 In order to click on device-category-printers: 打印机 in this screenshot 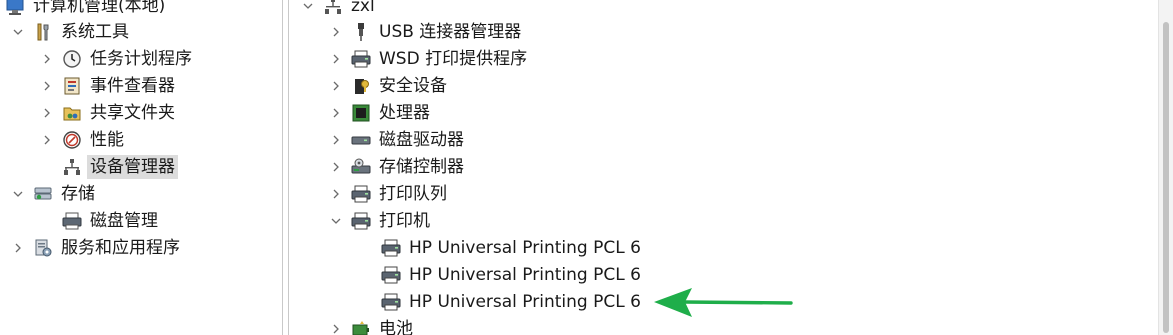, I will do `click(380, 221)`.